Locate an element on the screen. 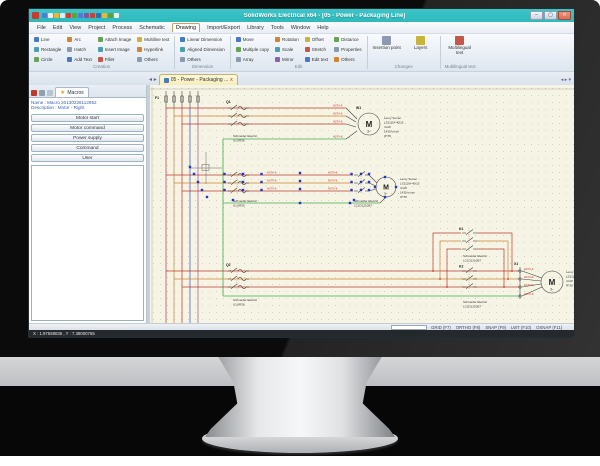 The width and height of the screenshot is (600, 466). motor-spec: 4 kW is located at coordinates (403, 188).